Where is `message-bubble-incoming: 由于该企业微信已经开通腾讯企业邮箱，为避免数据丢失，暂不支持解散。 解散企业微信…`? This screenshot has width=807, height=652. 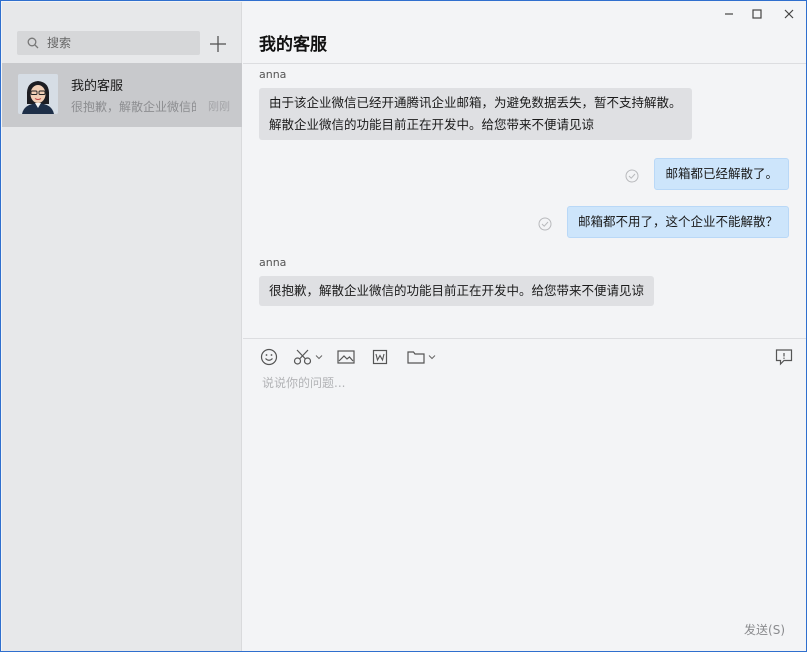 message-bubble-incoming: 由于该企业微信已经开通腾讯企业邮箱，为避免数据丢失，暂不支持解散。 解散企业微信… is located at coordinates (475, 114).